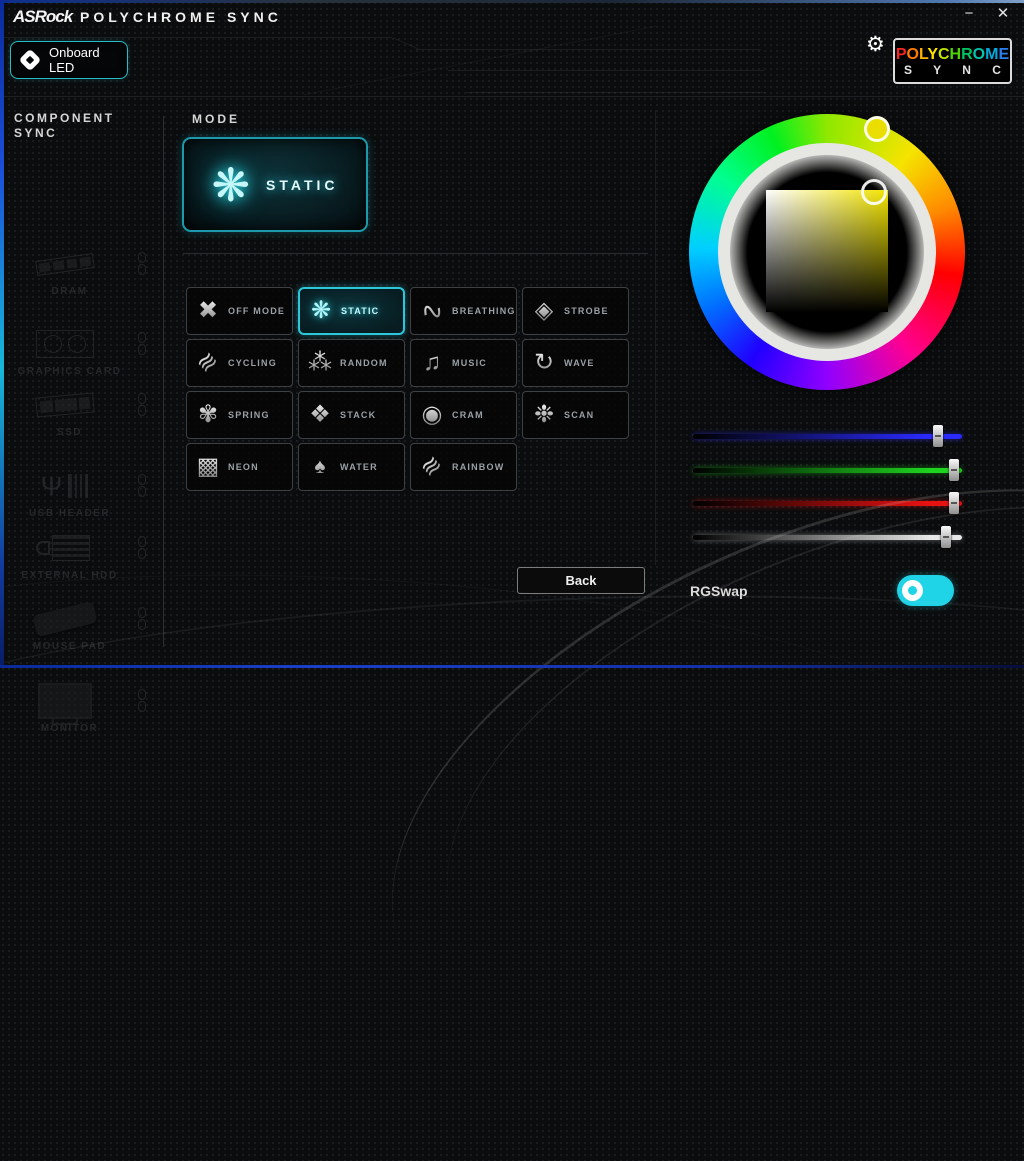  I want to click on mode-tile-label: STATIC, so click(360, 311).